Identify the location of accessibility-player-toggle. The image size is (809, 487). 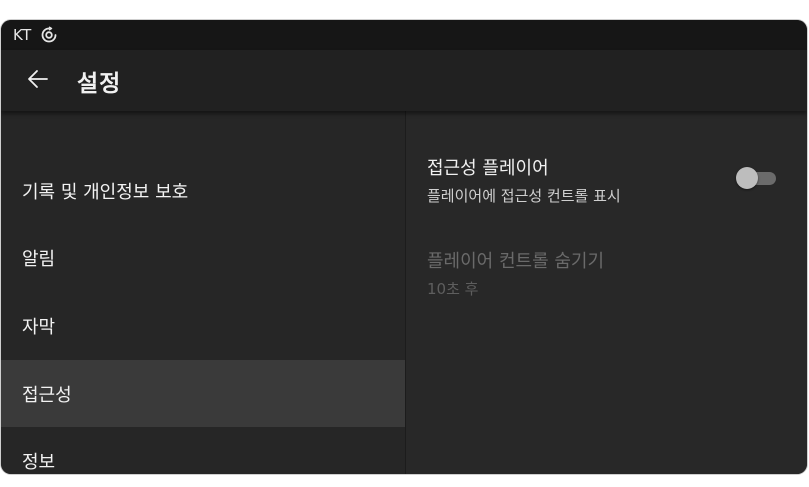
(757, 177).